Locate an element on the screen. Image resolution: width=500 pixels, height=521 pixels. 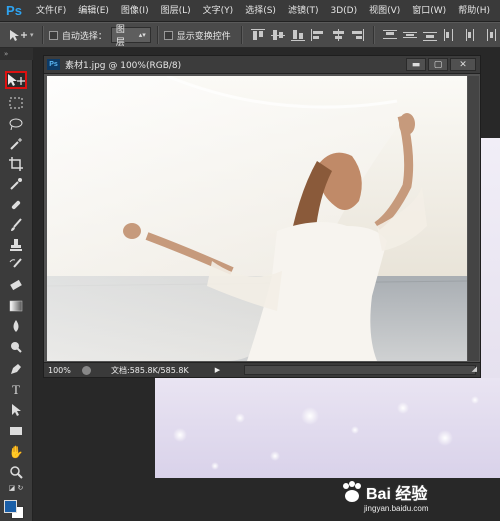
healing-brush-icon is located at coordinates (16, 205).